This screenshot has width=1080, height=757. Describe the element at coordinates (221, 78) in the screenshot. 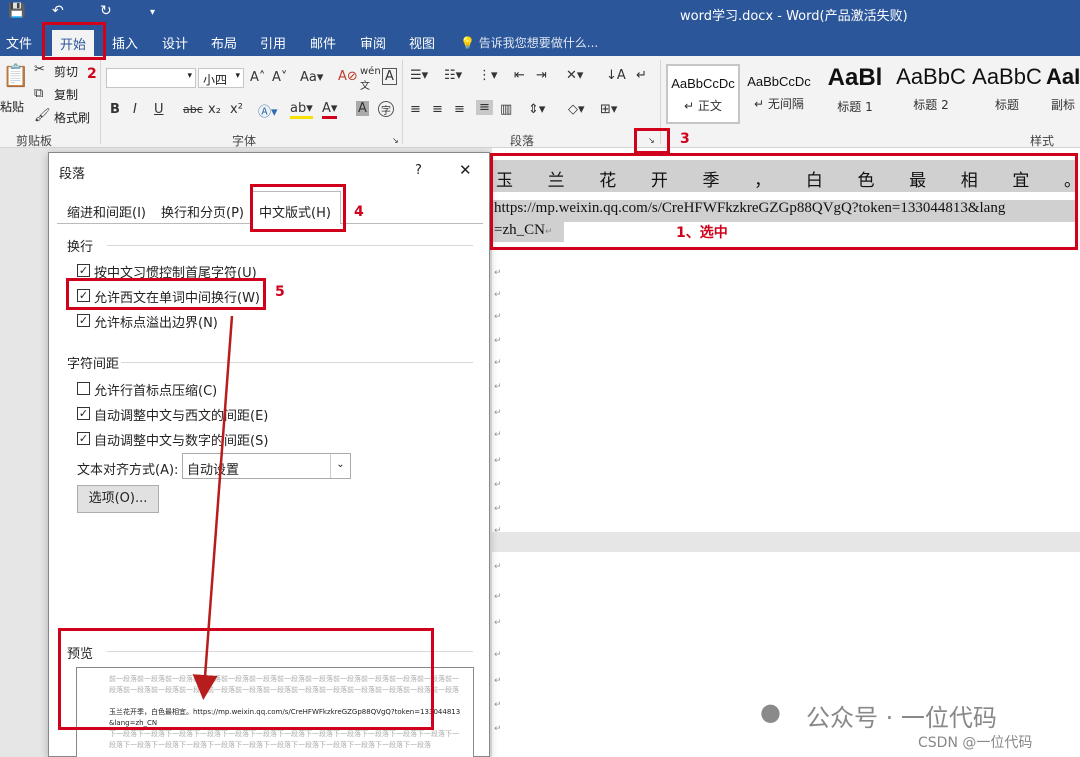

I see `font-size-box: 小四 ▾` at that location.